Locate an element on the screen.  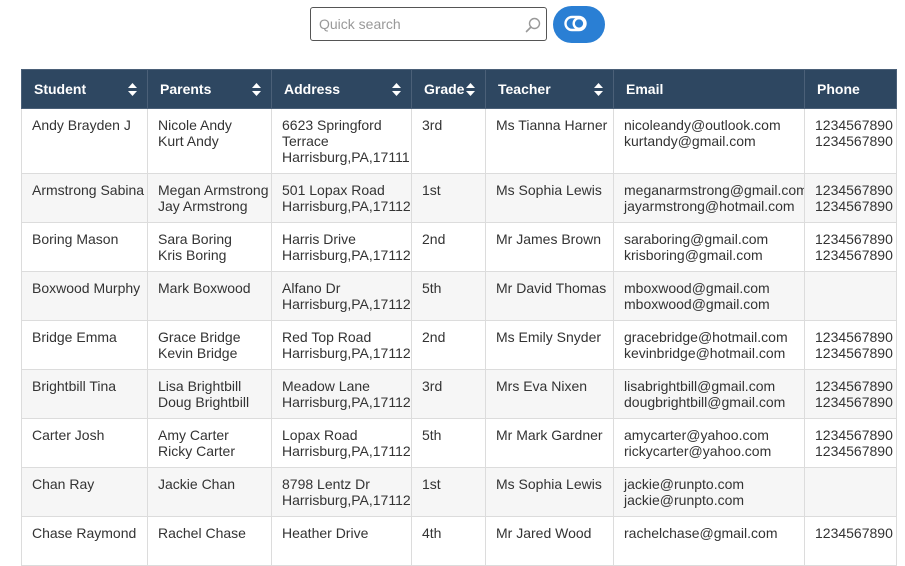
cell-grade: 1st is located at coordinates (448, 198).